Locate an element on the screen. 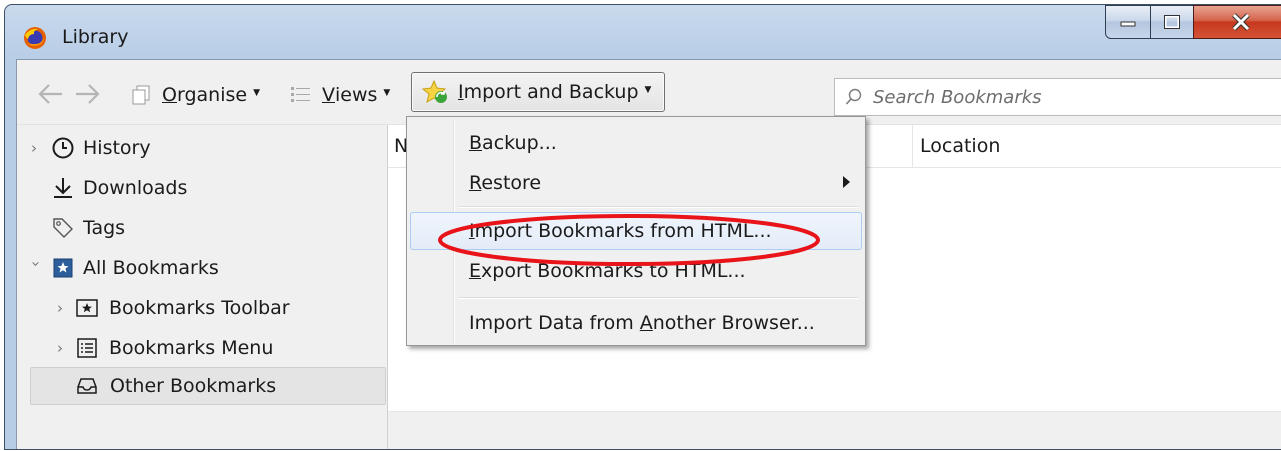 This screenshot has width=1281, height=451. search-icon is located at coordinates (853, 96).